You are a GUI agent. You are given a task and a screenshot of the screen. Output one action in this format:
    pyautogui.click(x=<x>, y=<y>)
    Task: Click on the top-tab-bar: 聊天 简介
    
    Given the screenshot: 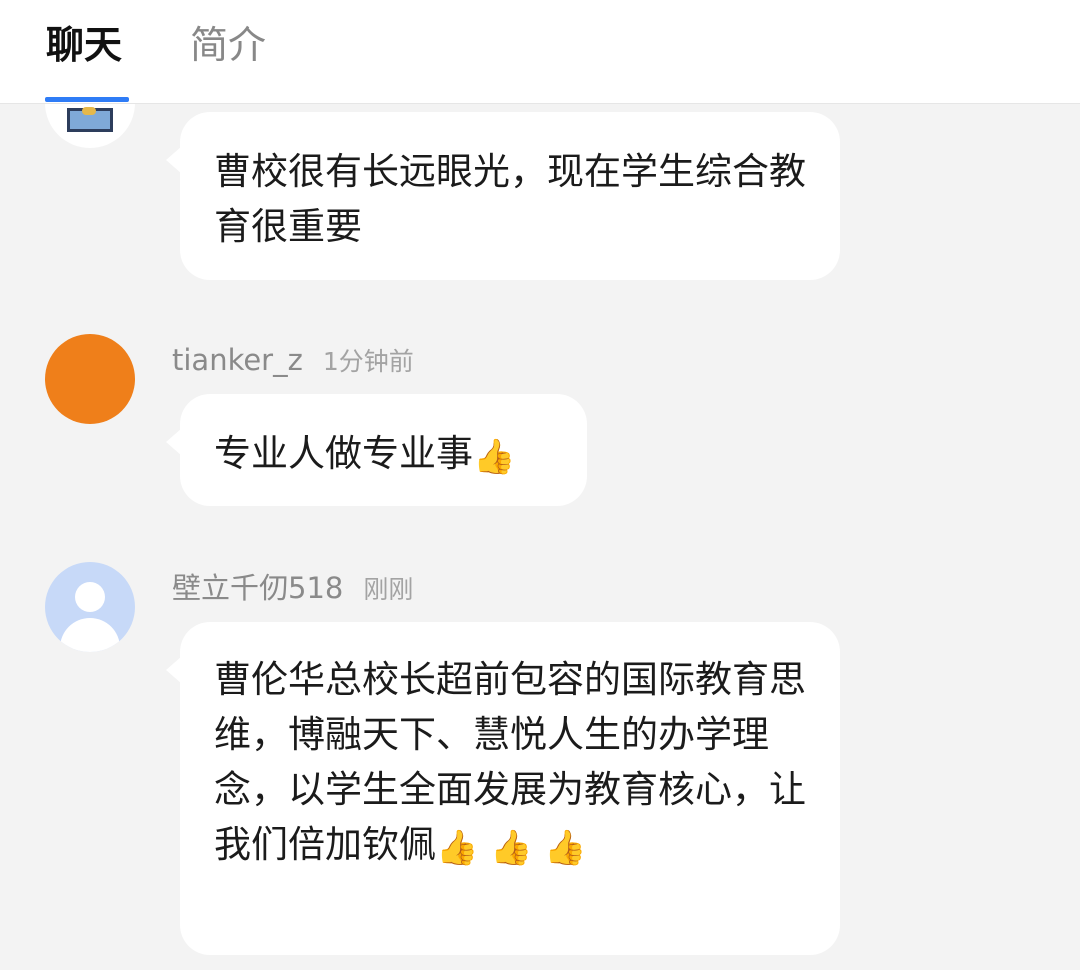 What is the action you would take?
    pyautogui.click(x=540, y=52)
    